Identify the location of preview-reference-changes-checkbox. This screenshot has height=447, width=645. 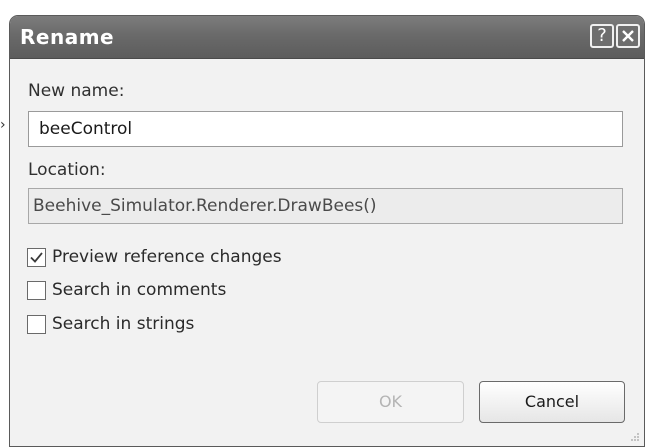
(36, 257).